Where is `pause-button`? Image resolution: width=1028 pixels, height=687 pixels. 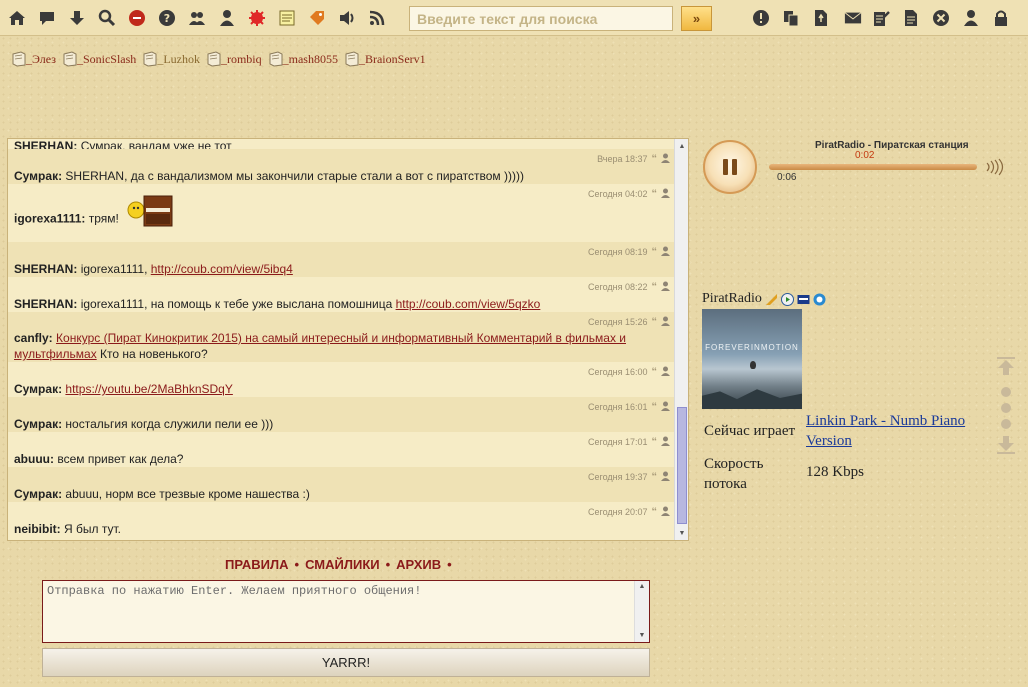
pause-button is located at coordinates (730, 167).